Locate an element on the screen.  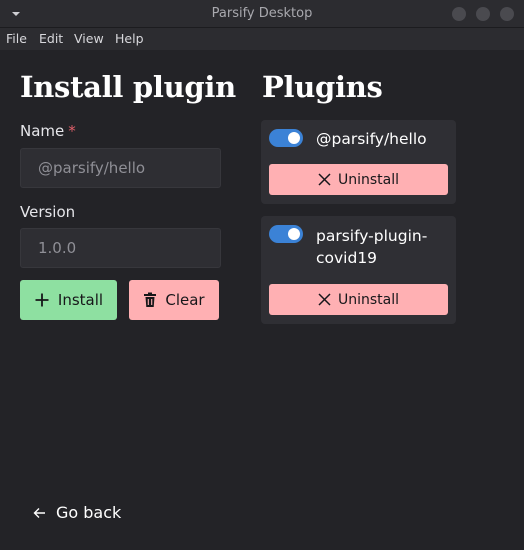
trash-icon is located at coordinates (150, 299).